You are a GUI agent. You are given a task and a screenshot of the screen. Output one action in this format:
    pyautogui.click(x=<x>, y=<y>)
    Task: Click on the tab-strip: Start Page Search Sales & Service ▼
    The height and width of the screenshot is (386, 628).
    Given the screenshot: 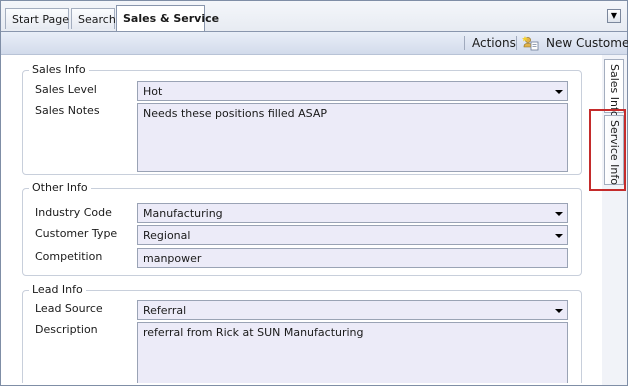 What is the action you would take?
    pyautogui.click(x=314, y=16)
    